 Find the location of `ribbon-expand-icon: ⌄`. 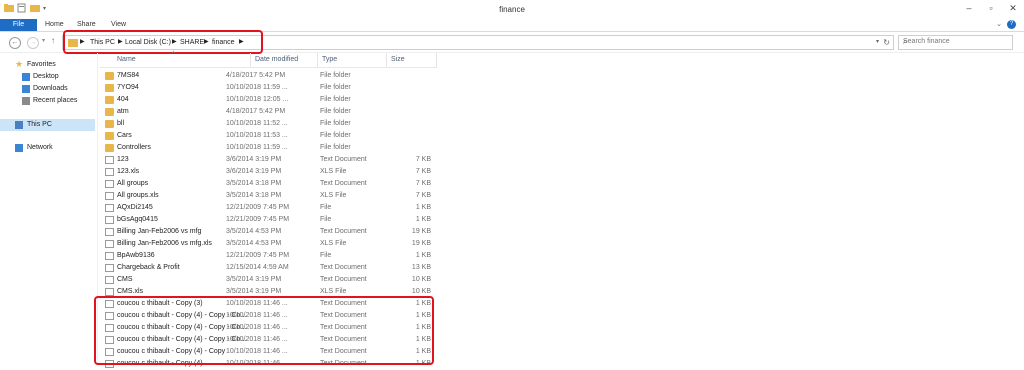

ribbon-expand-icon: ⌄ is located at coordinates (999, 24).